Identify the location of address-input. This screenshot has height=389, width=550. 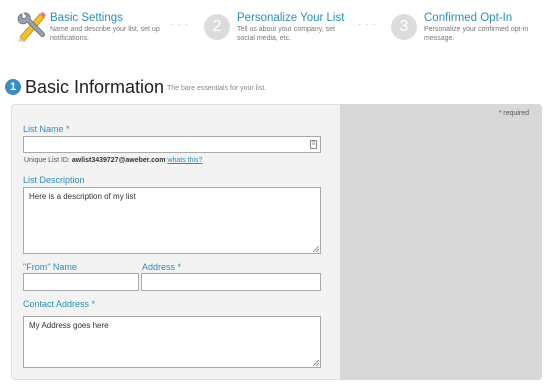
(231, 282).